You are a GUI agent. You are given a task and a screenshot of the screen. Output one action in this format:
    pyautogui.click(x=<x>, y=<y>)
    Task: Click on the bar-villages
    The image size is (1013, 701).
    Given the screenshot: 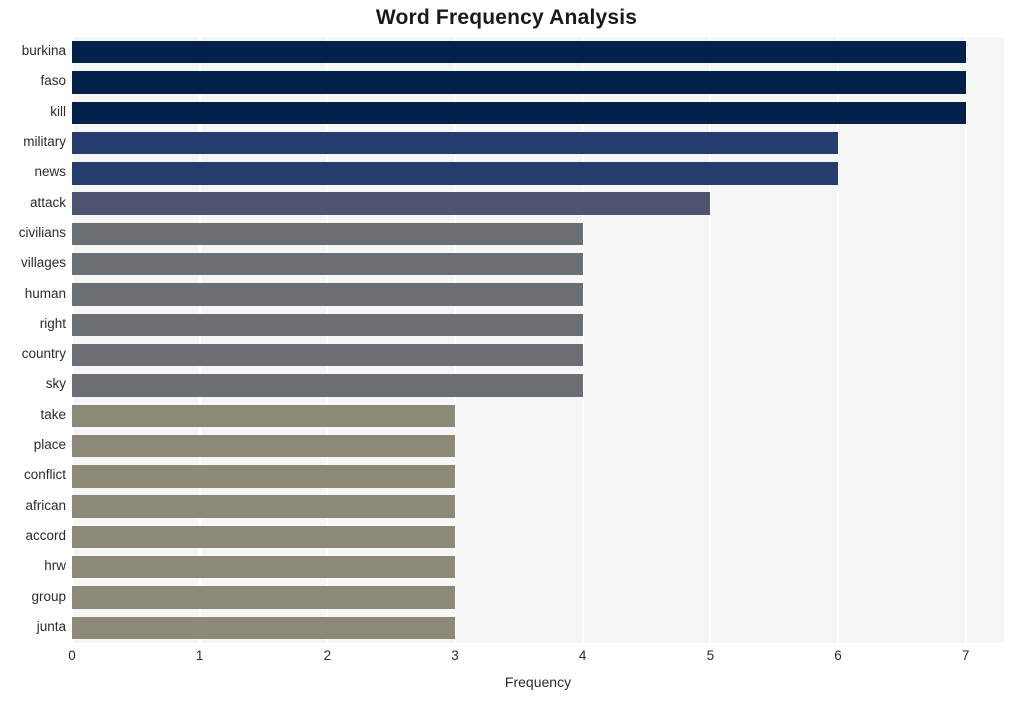 What is the action you would take?
    pyautogui.click(x=327, y=264)
    